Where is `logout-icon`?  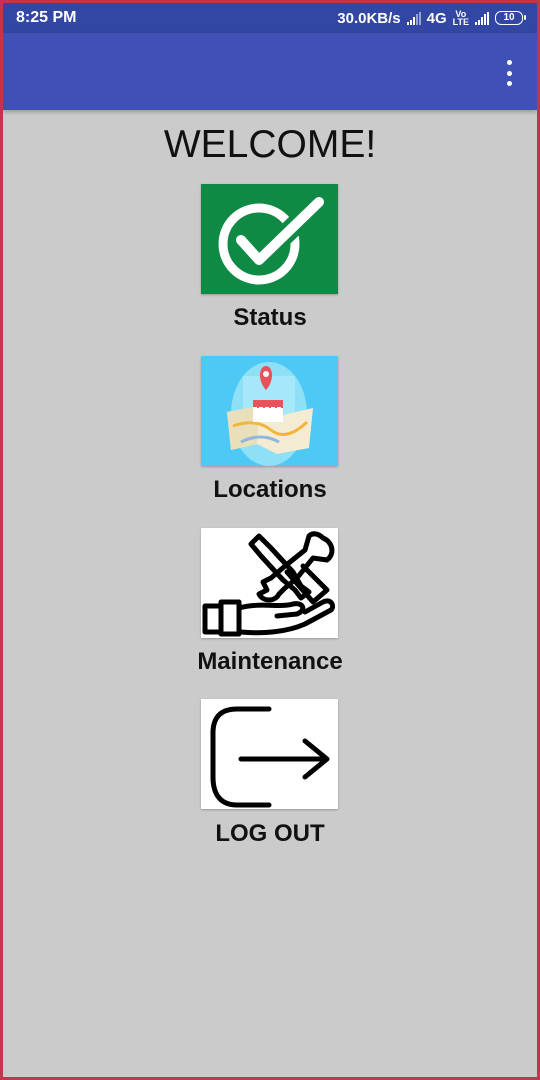
logout-icon is located at coordinates (269, 754).